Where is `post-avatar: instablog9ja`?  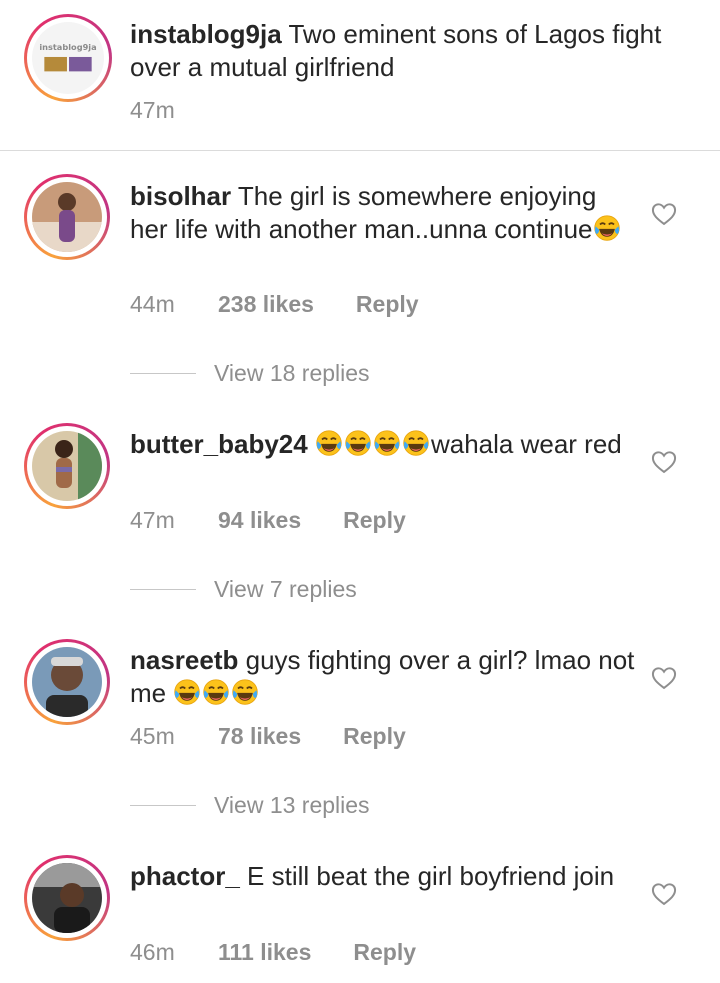
post-avatar: instablog9ja is located at coordinates (68, 58).